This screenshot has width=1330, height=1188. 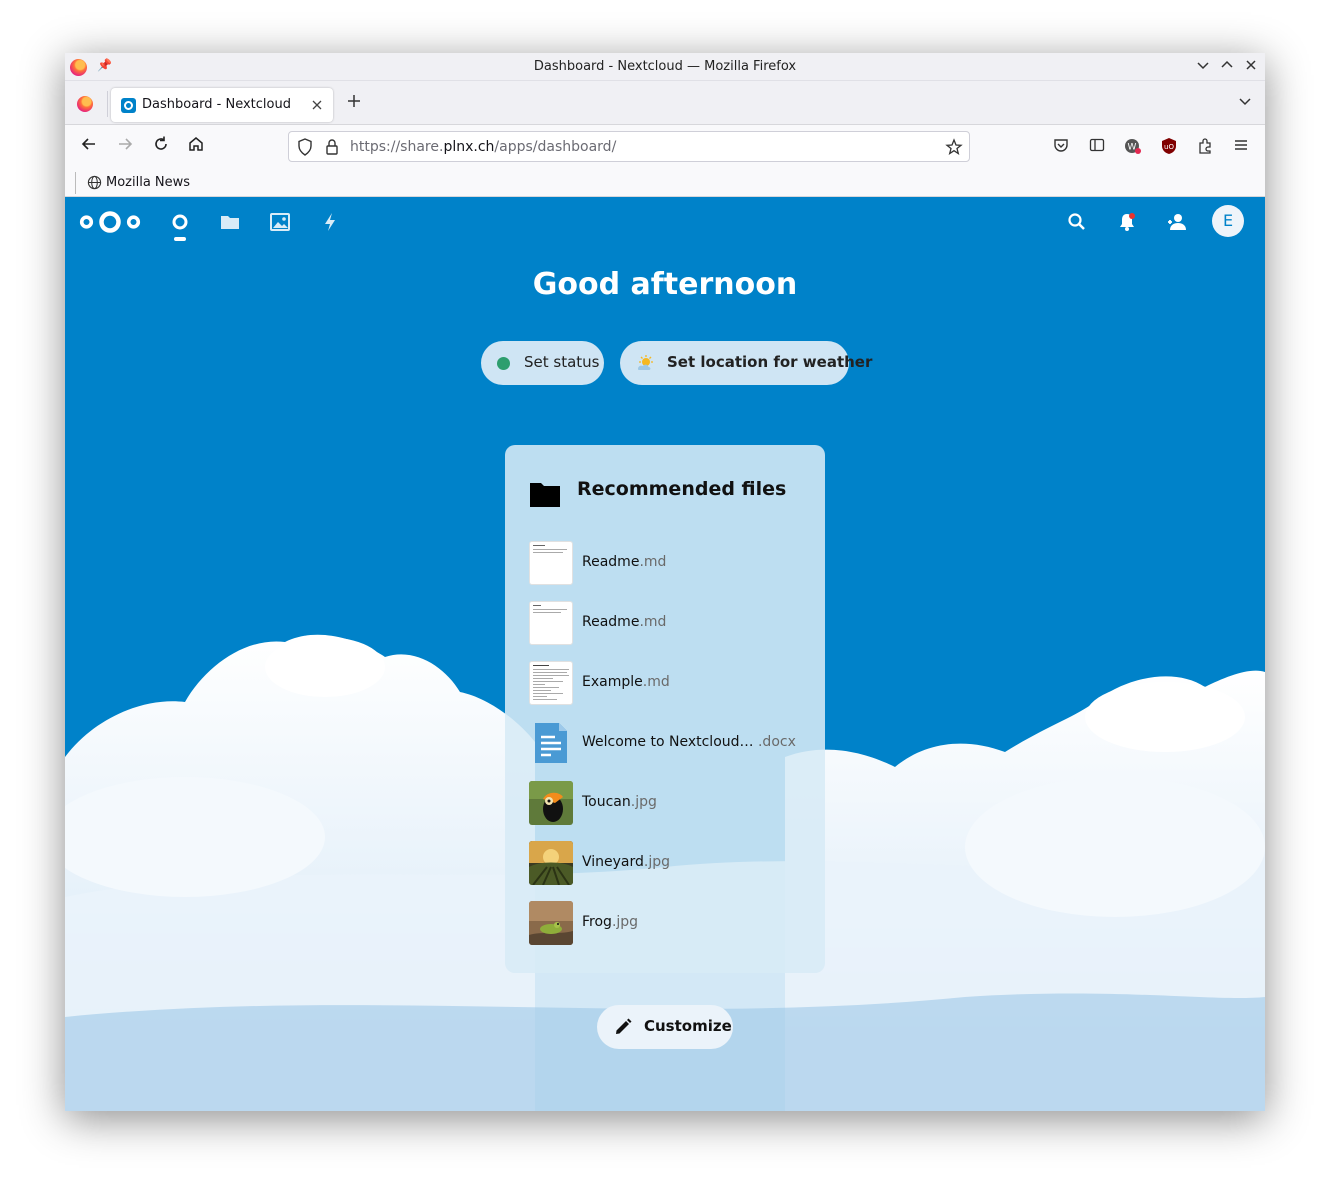 I want to click on file-name: Vineyard.jpg, so click(x=626, y=862).